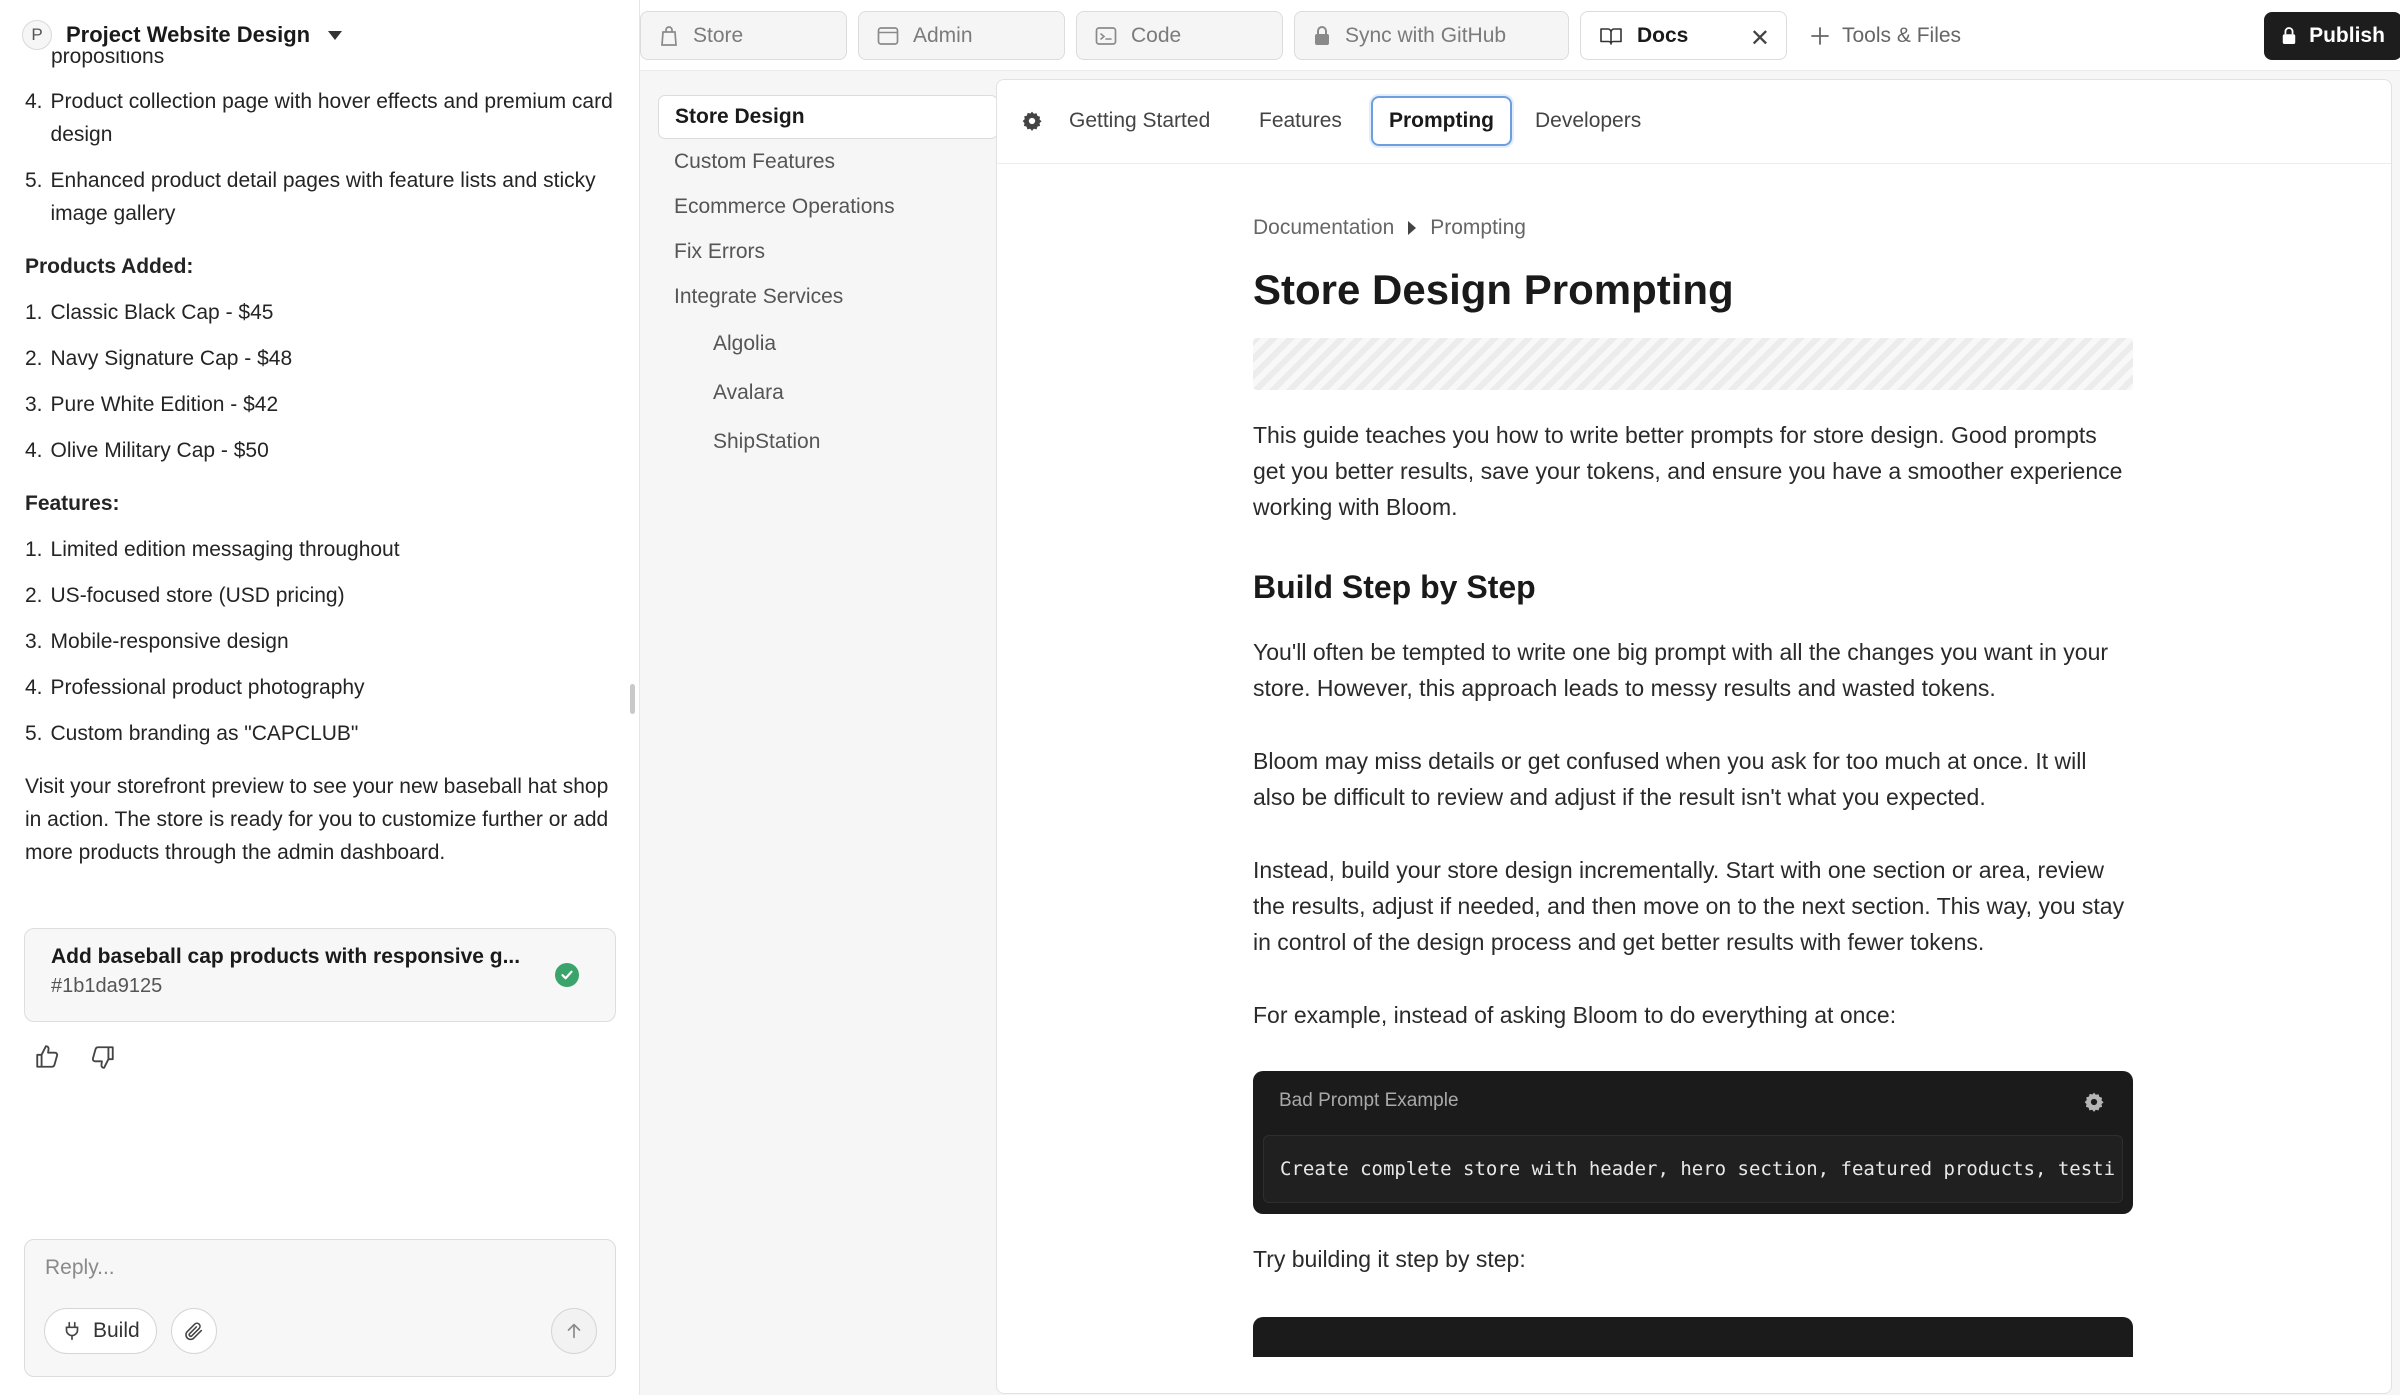 The image size is (2400, 1395). I want to click on thumbs-up-icon, so click(47, 1057).